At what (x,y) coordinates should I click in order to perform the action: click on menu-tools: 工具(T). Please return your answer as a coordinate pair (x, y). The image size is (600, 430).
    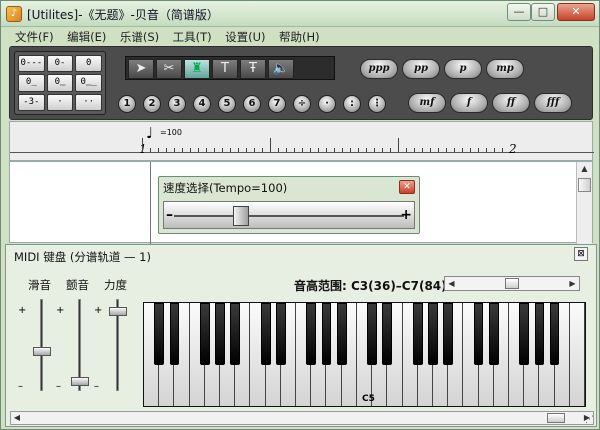
    Looking at the image, I should click on (192, 37).